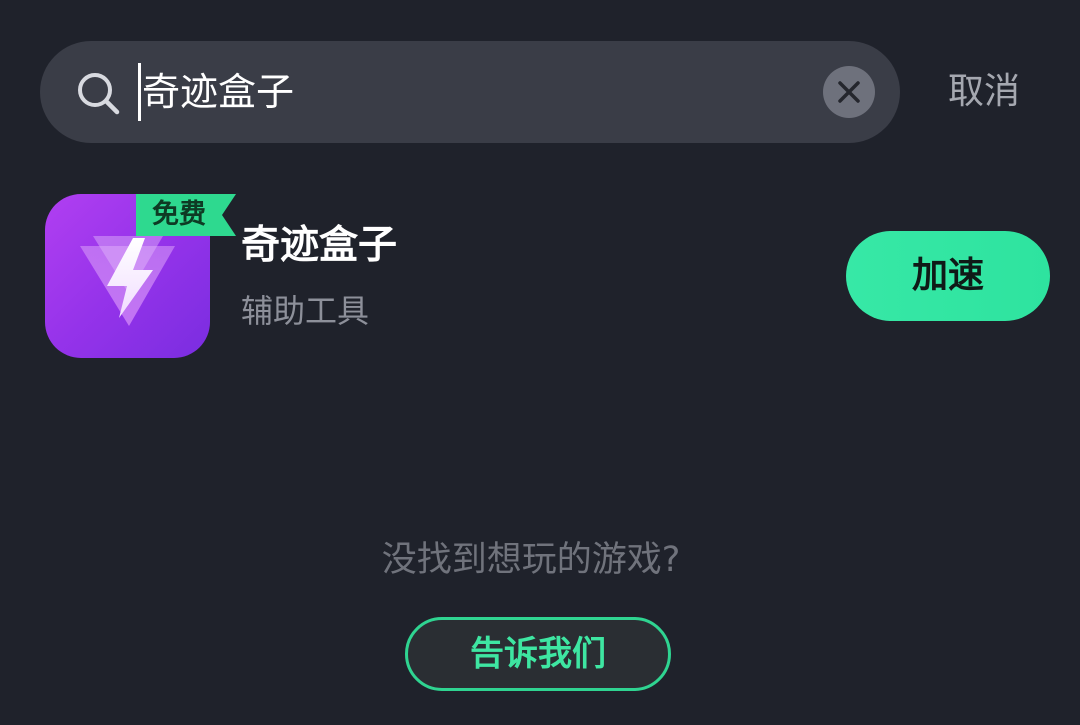  I want to click on accelerate-button: 加速, so click(948, 276).